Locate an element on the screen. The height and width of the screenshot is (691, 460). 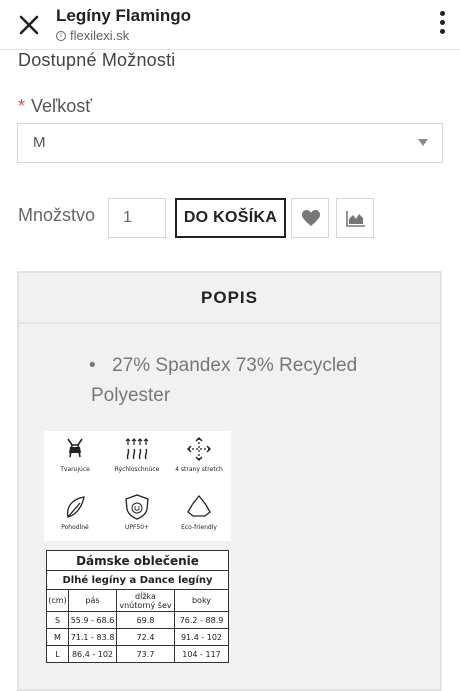
more-vertical-icon is located at coordinates (442, 13).